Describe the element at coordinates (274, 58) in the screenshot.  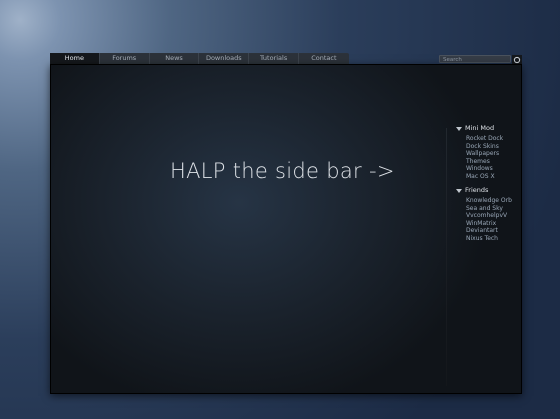
I see `tab-tutorials: Tutorials` at that location.